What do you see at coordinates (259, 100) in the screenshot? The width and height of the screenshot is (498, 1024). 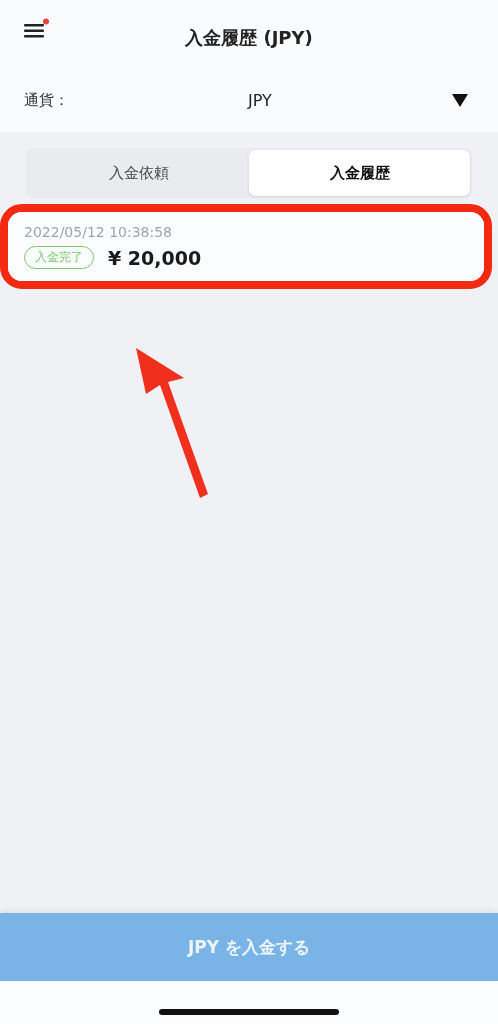 I see `currency-value: JPY` at bounding box center [259, 100].